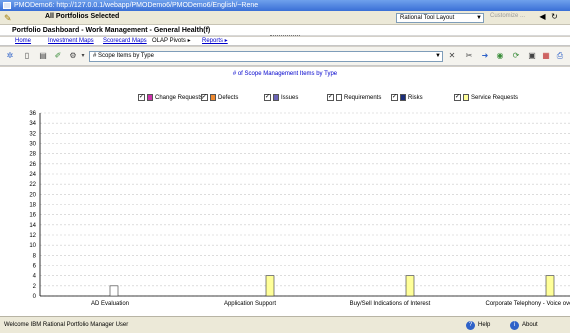 This screenshot has height=333, width=570. Describe the element at coordinates (35, 297) in the screenshot. I see `y-tick-label: 0` at that location.